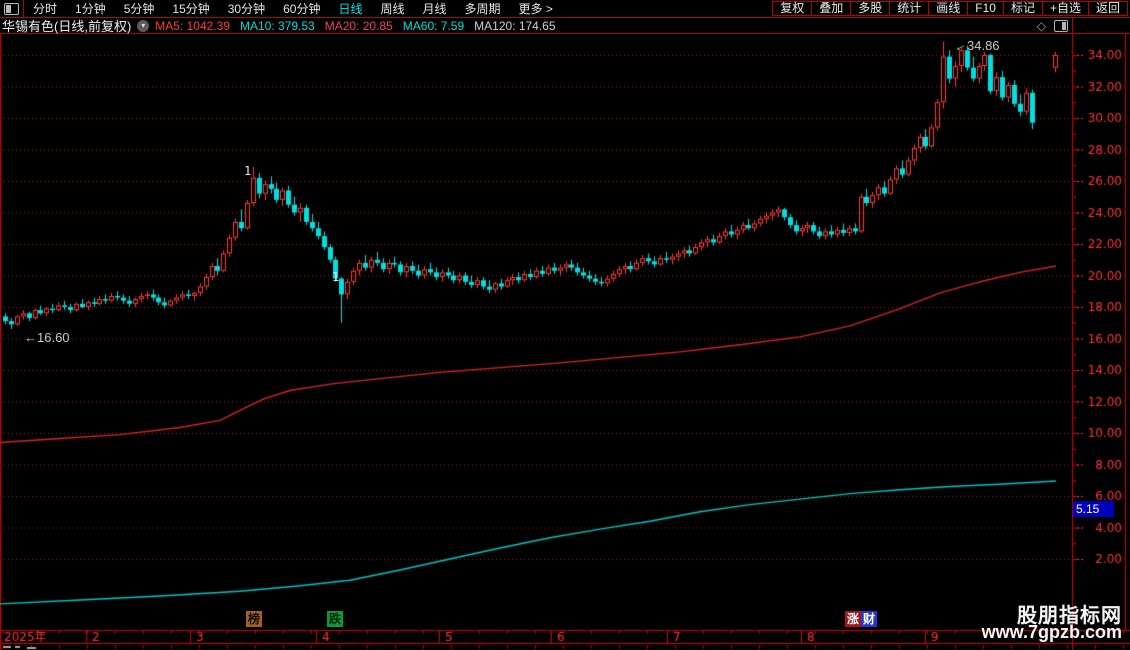 Image resolution: width=1130 pixels, height=650 pixels. I want to click on sidebar-toggle-glyph, so click(11, 8).